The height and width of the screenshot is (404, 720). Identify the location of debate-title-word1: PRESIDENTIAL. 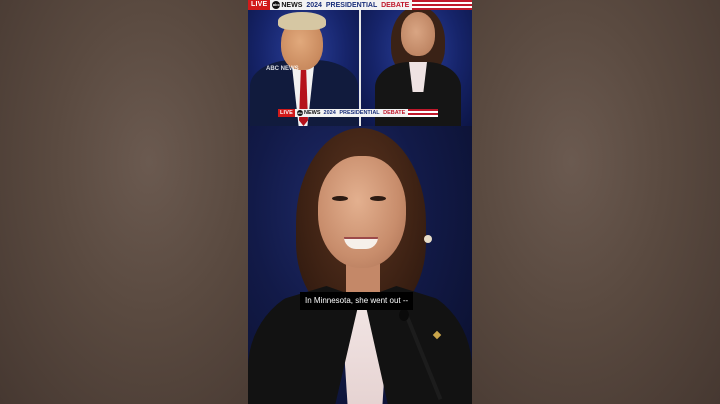
(351, 5).